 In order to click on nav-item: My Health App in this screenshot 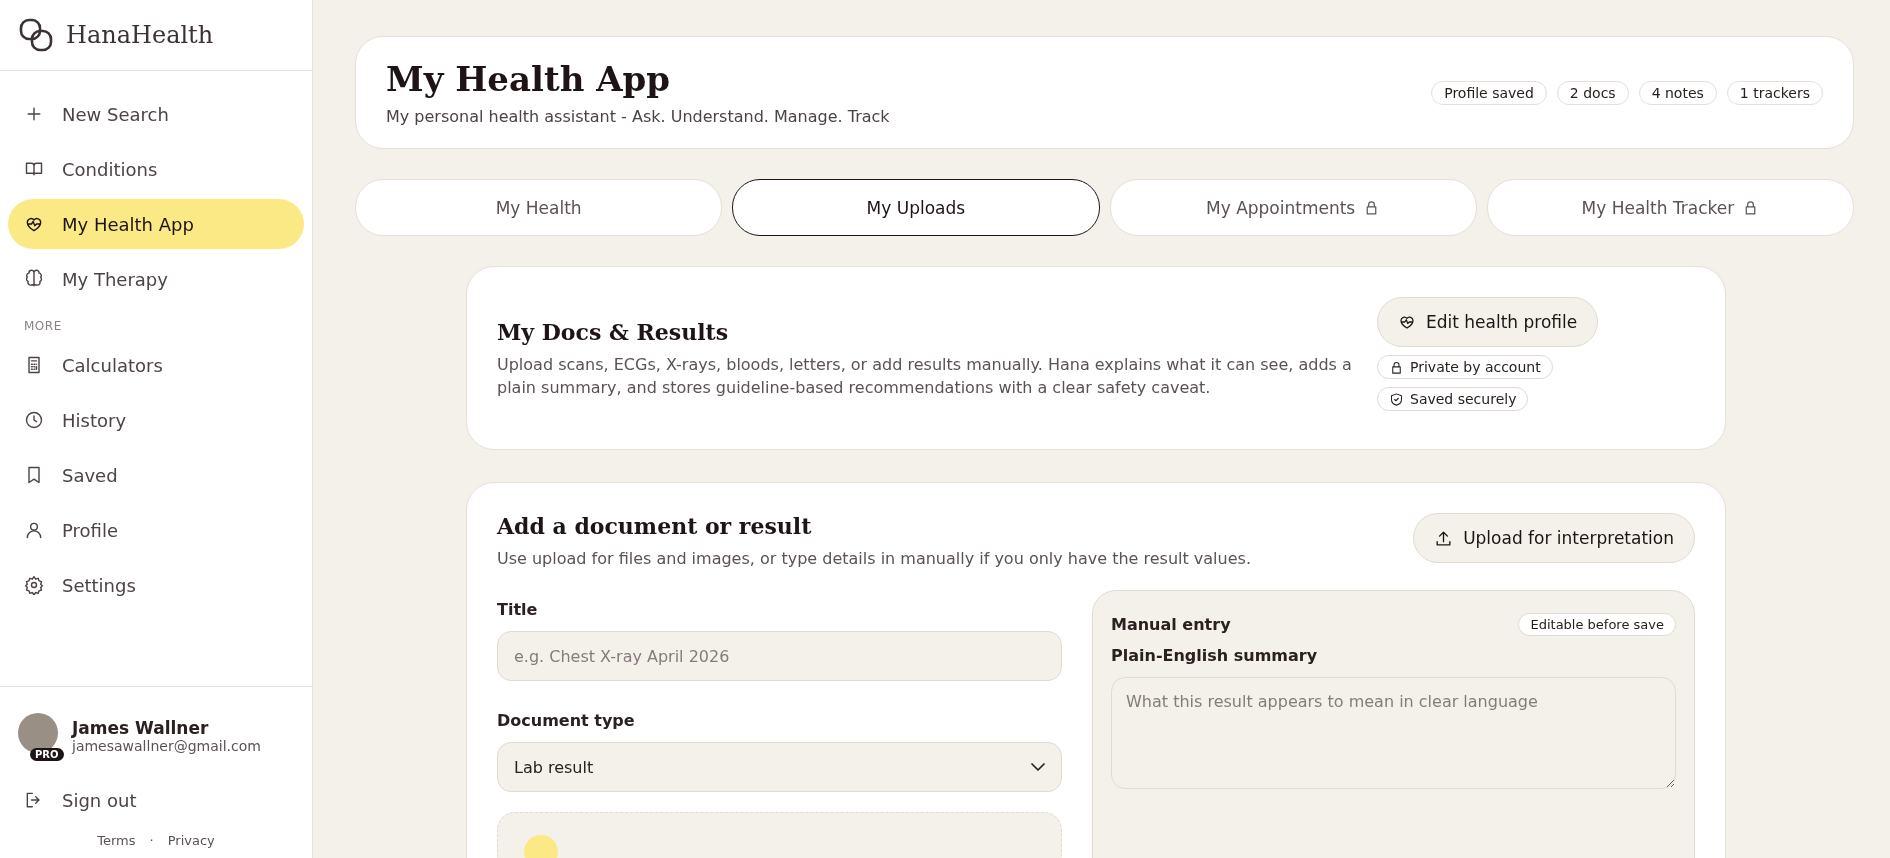, I will do `click(156, 224)`.